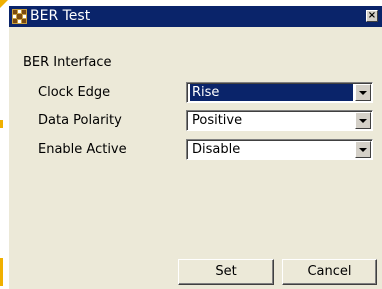 Image resolution: width=382 pixels, height=289 pixels. What do you see at coordinates (329, 272) in the screenshot?
I see `cancel-button: Cancel` at bounding box center [329, 272].